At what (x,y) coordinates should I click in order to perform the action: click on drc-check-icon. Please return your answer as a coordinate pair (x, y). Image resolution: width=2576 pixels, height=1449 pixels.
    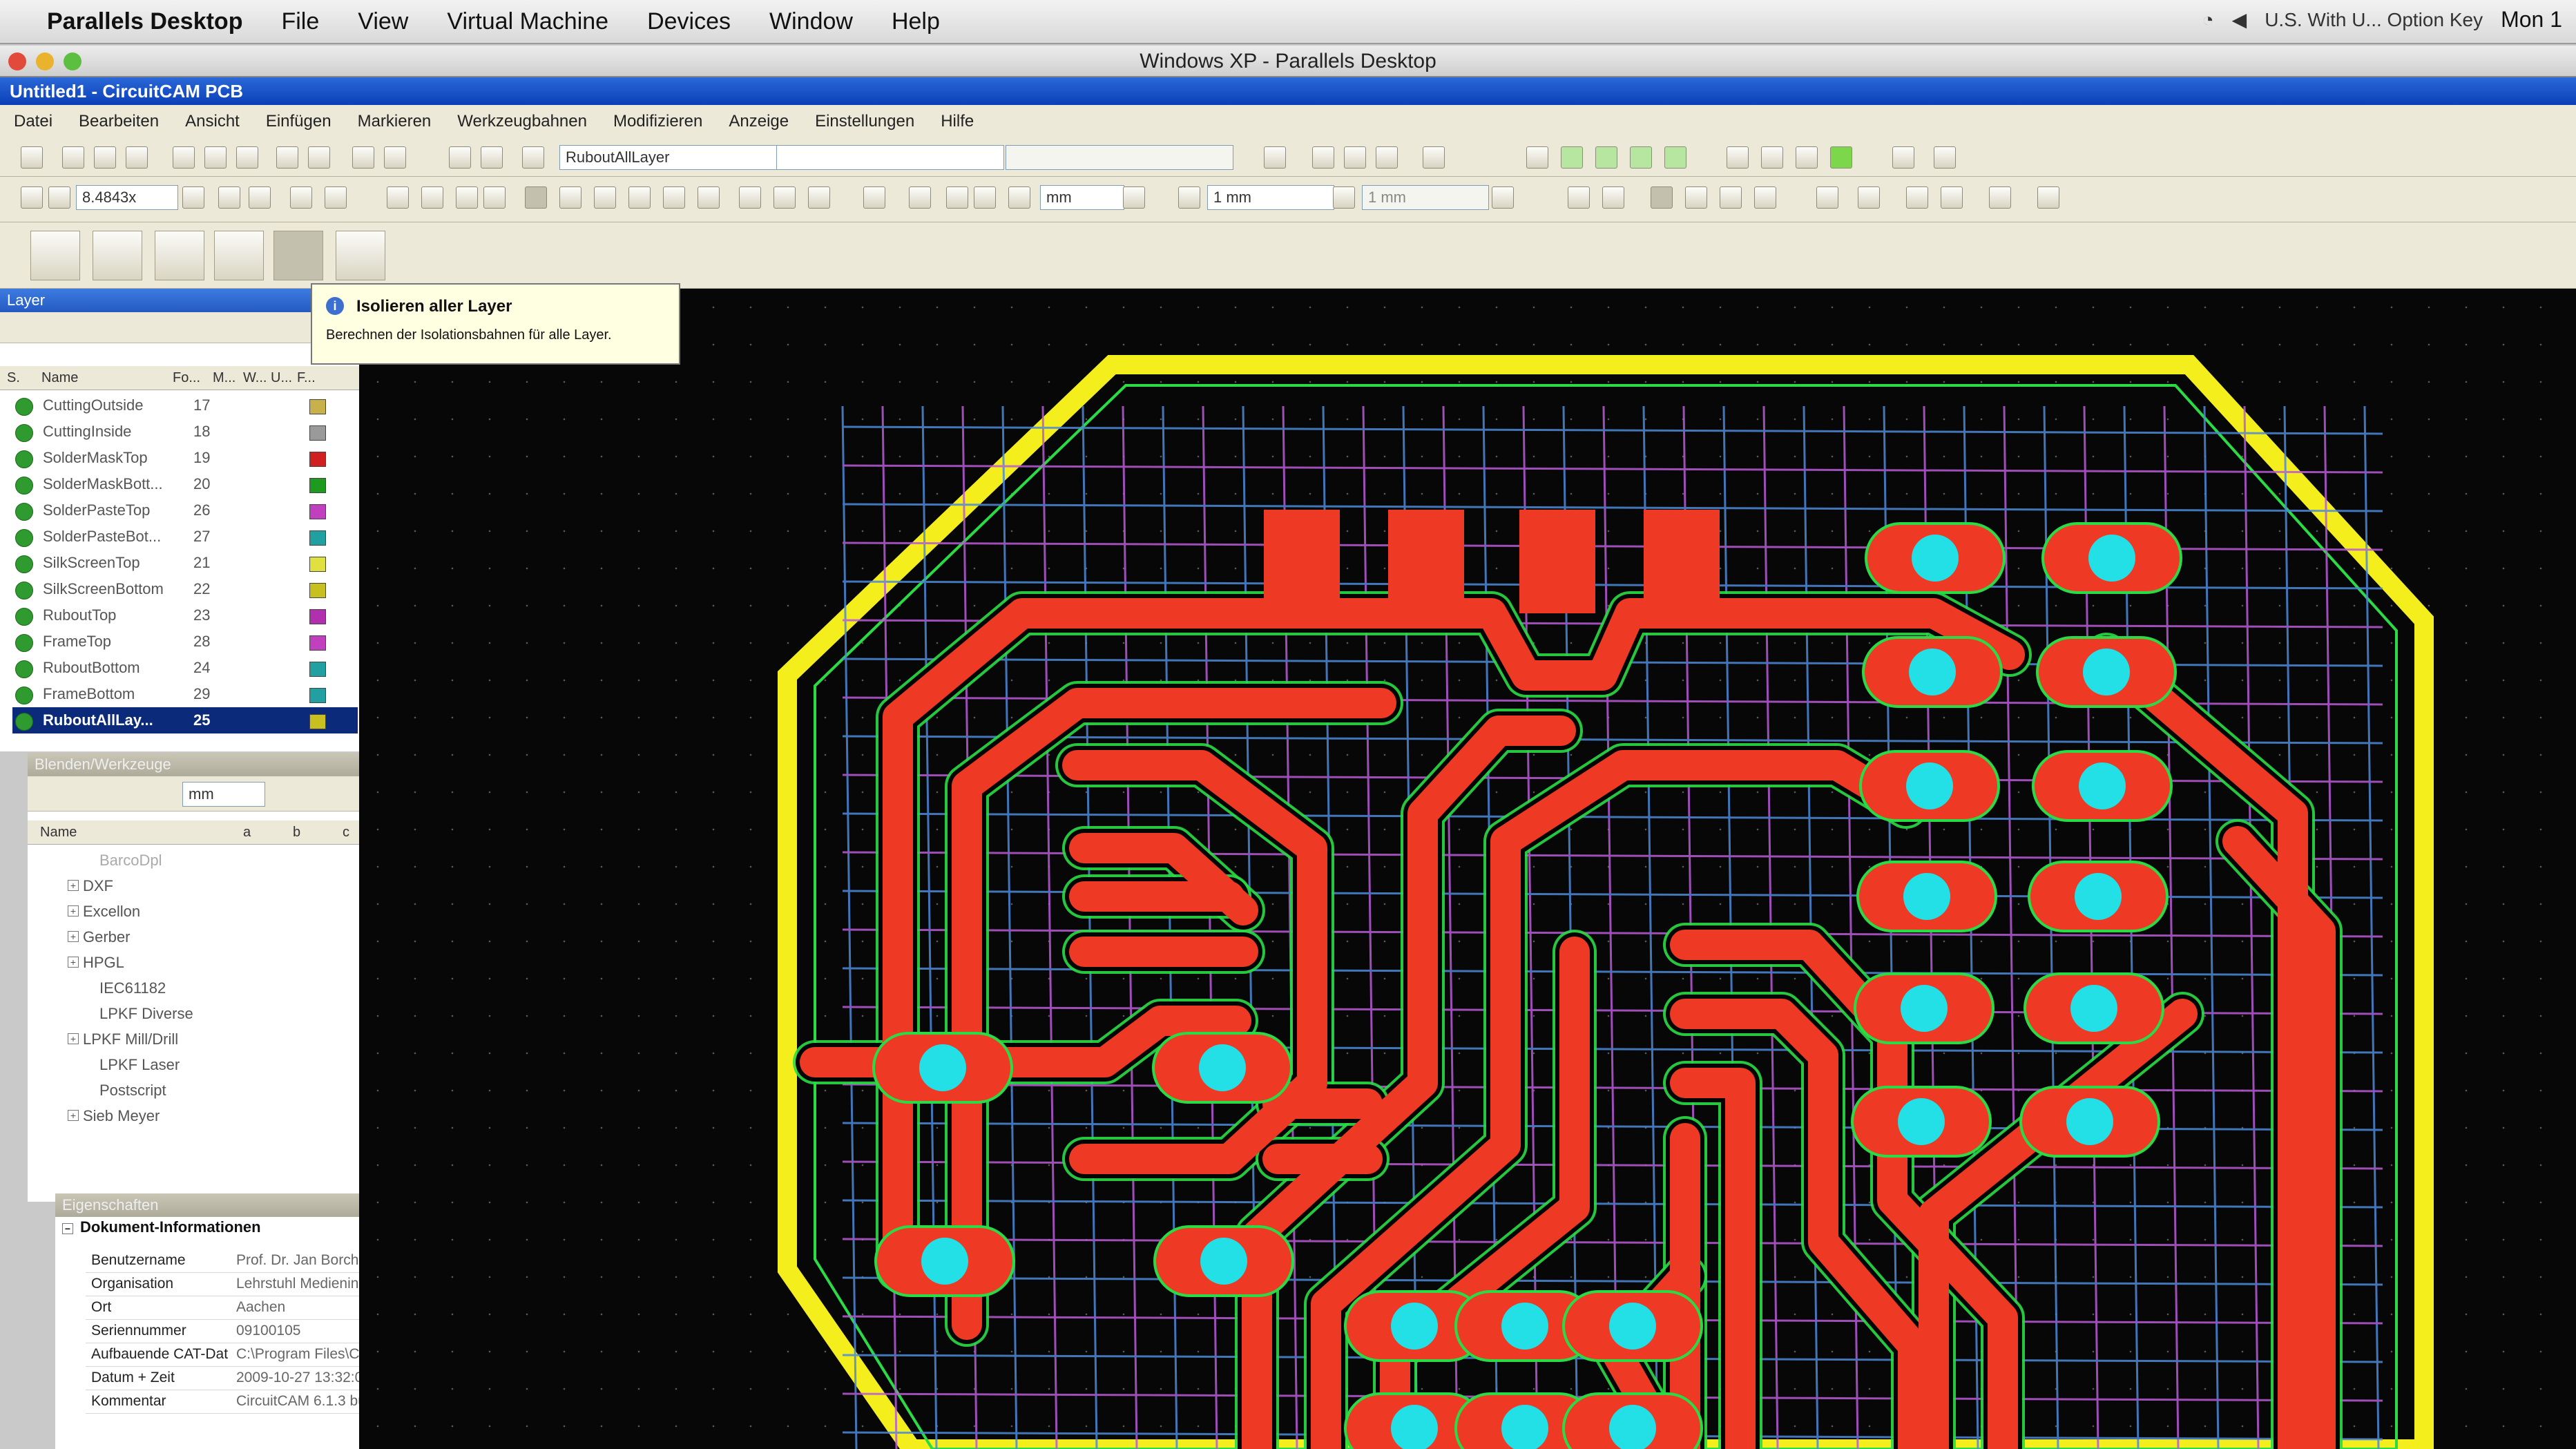
    Looking at the image, I should click on (1903, 157).